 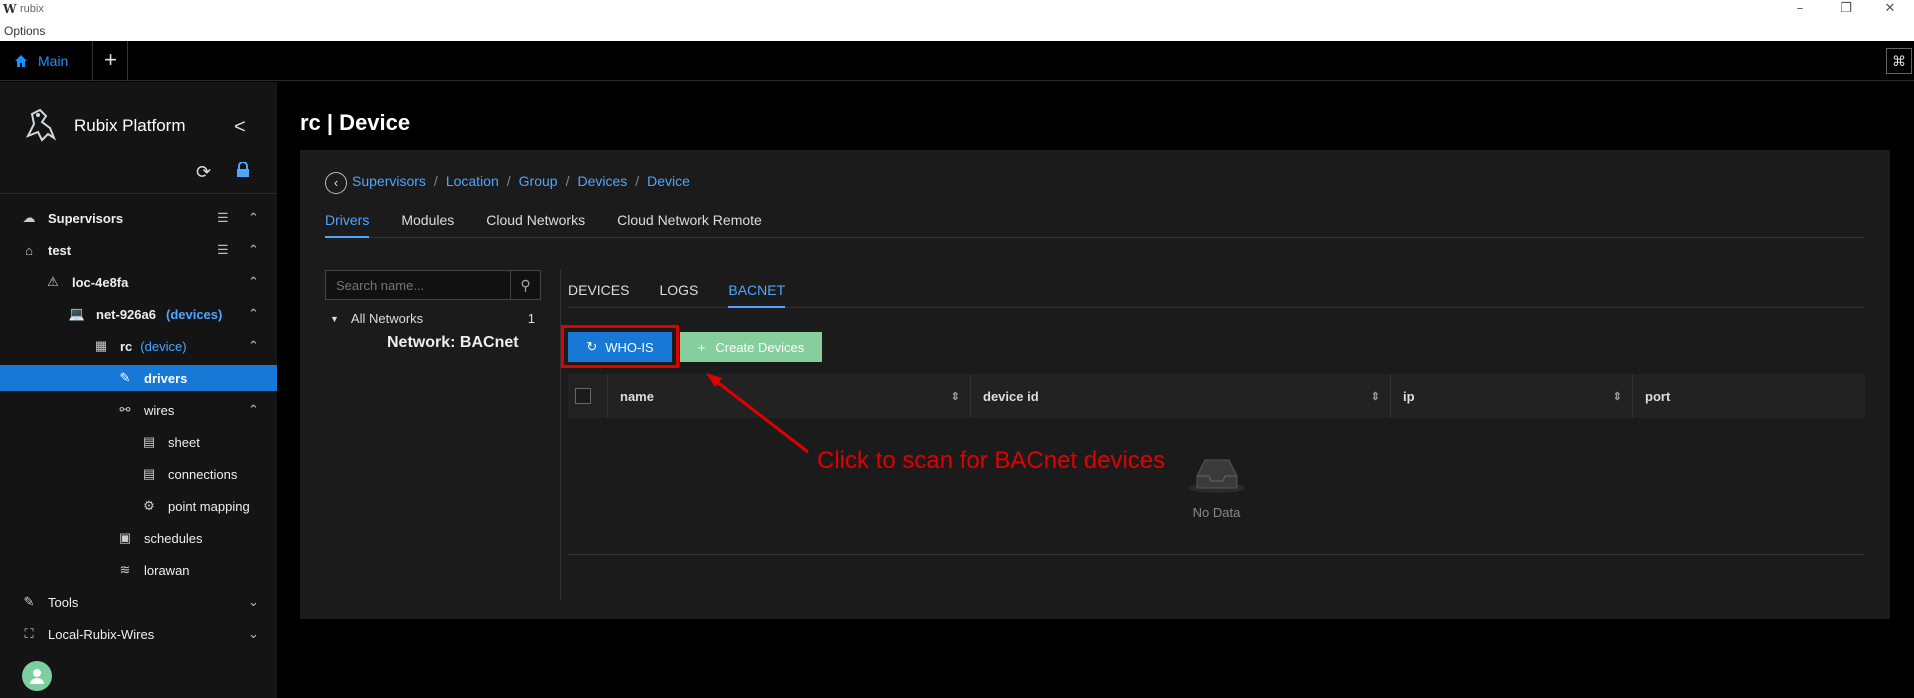 I want to click on tab-modules: Modules, so click(x=427, y=225).